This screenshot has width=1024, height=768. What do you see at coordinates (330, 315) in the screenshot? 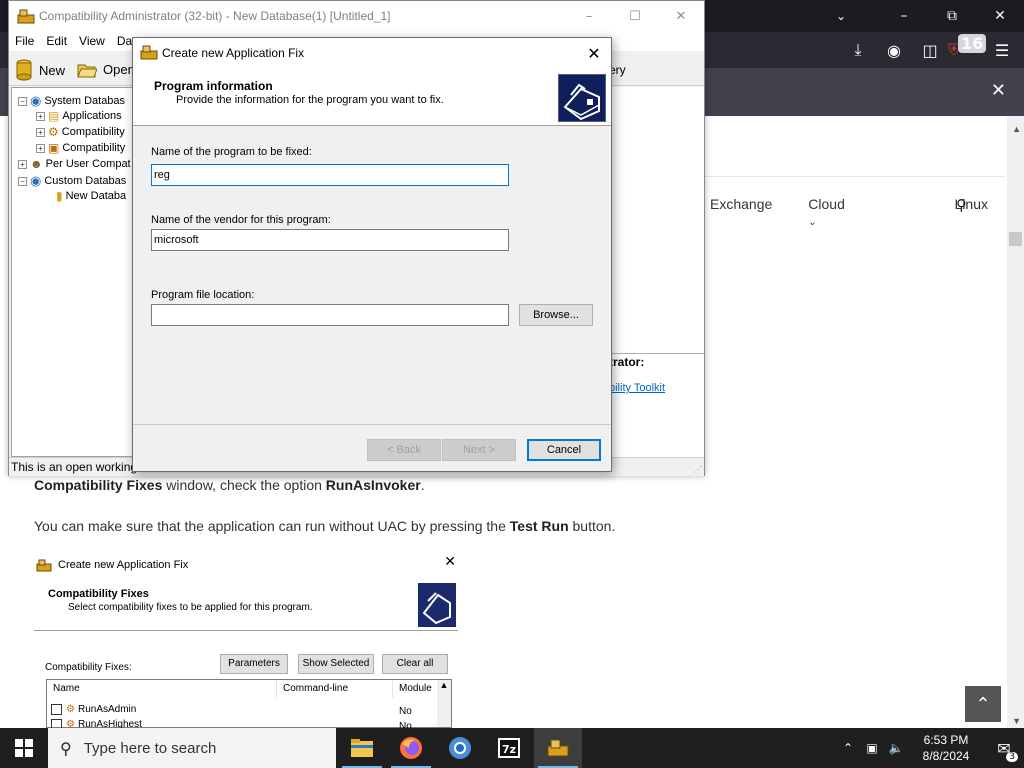
I see `file-location-input` at bounding box center [330, 315].